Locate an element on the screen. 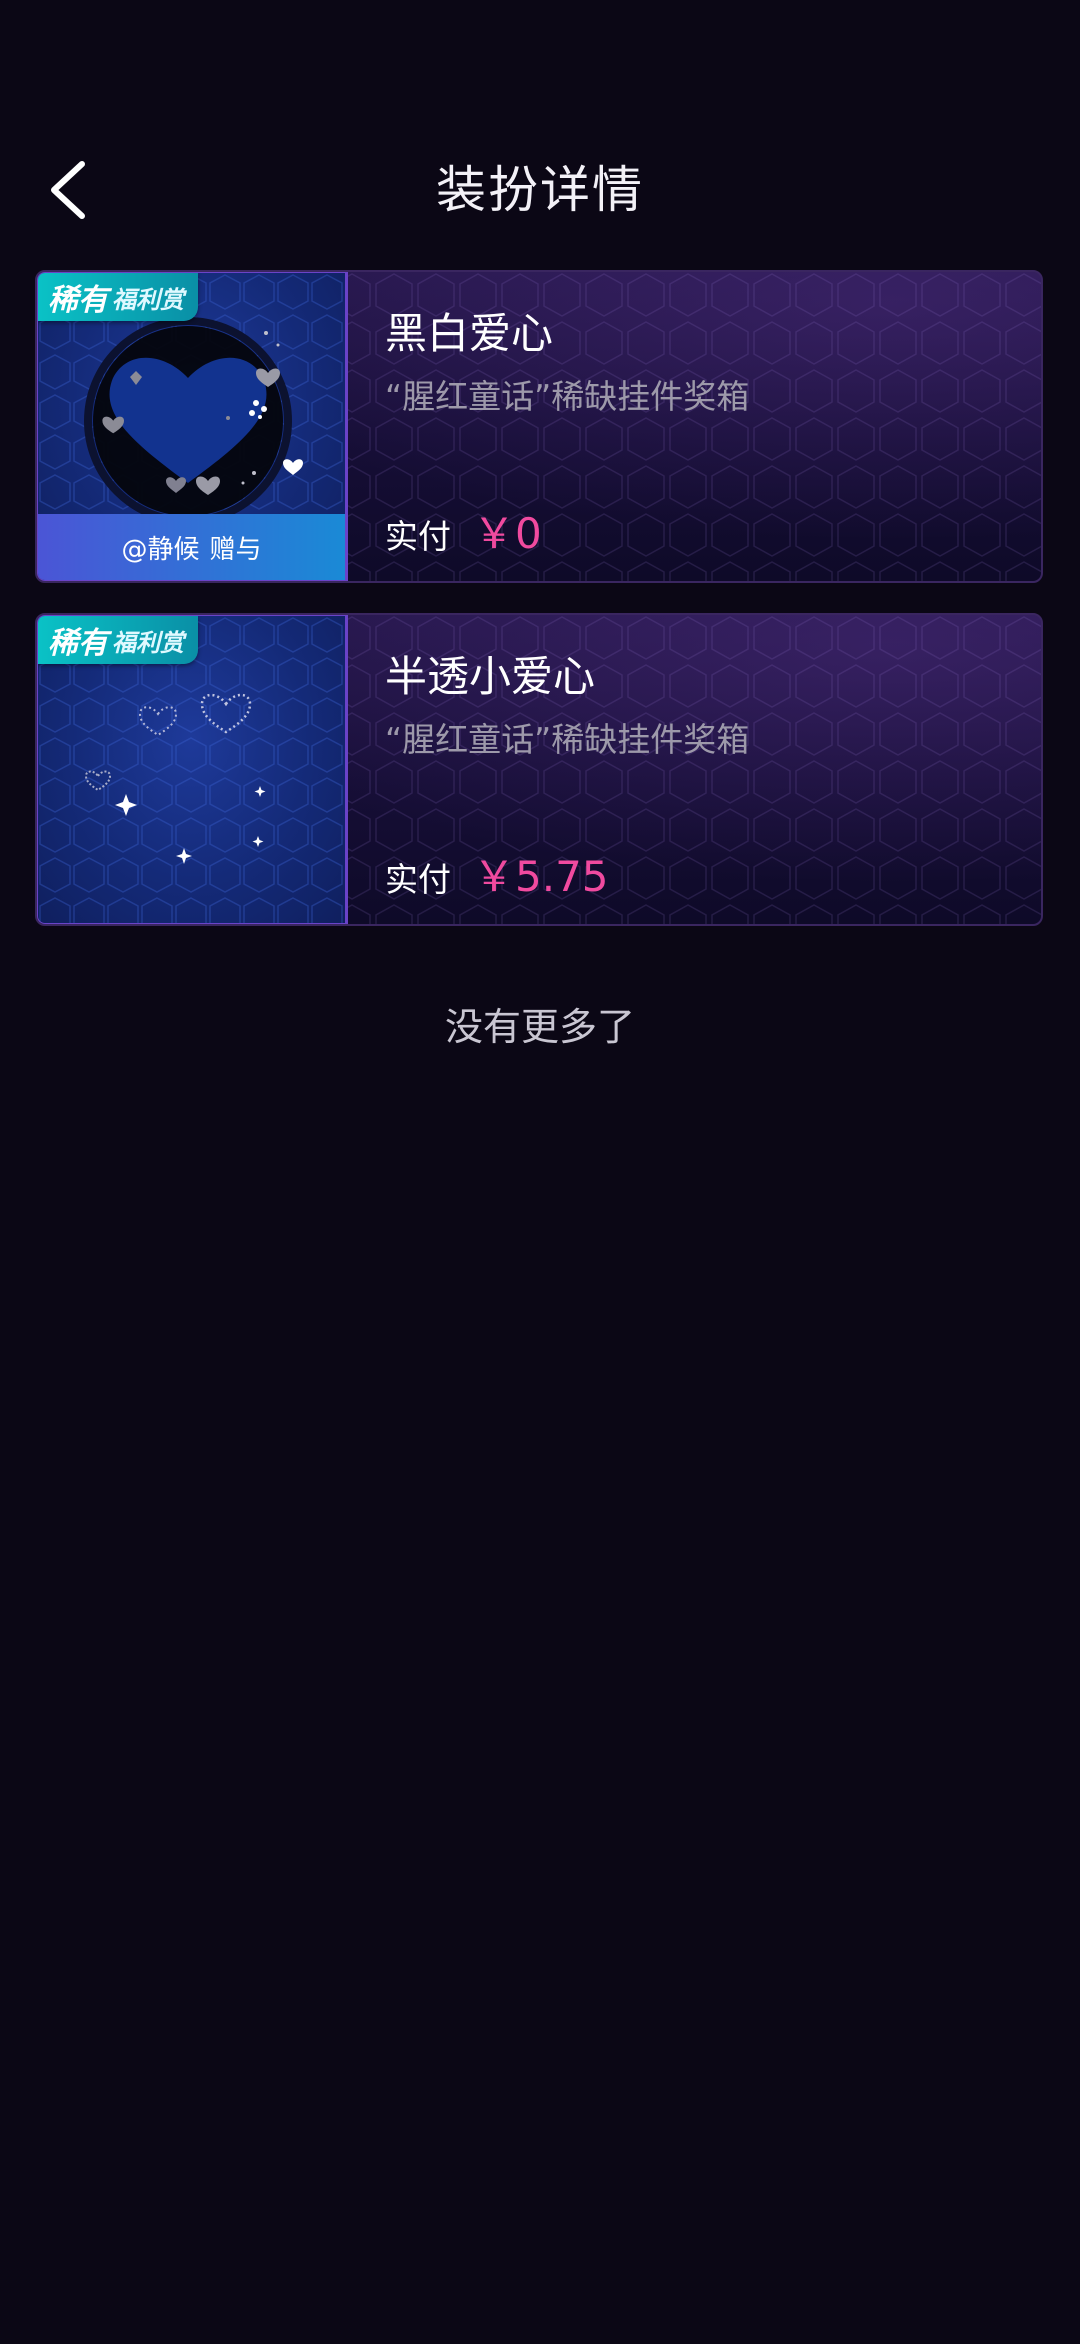 This screenshot has width=1080, height=2344. pay-amount: ￥0 is located at coordinates (507, 533).